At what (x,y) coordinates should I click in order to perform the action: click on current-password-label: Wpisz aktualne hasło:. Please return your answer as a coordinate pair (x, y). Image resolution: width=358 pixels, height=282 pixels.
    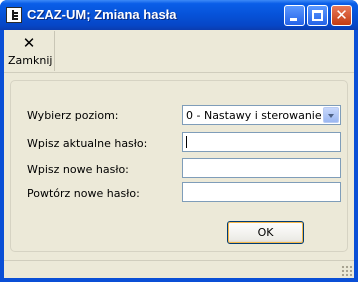
    Looking at the image, I should click on (87, 143).